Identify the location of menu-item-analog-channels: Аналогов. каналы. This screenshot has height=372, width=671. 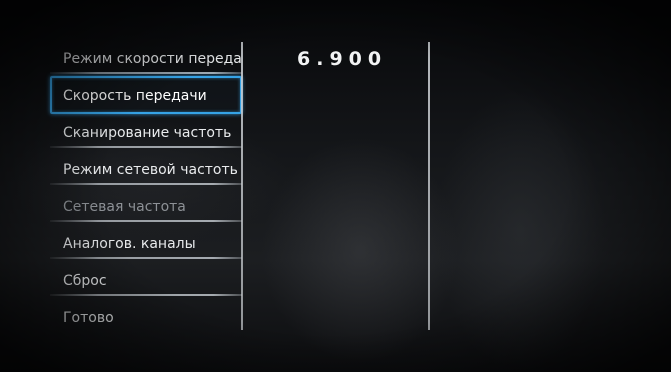
(146, 243).